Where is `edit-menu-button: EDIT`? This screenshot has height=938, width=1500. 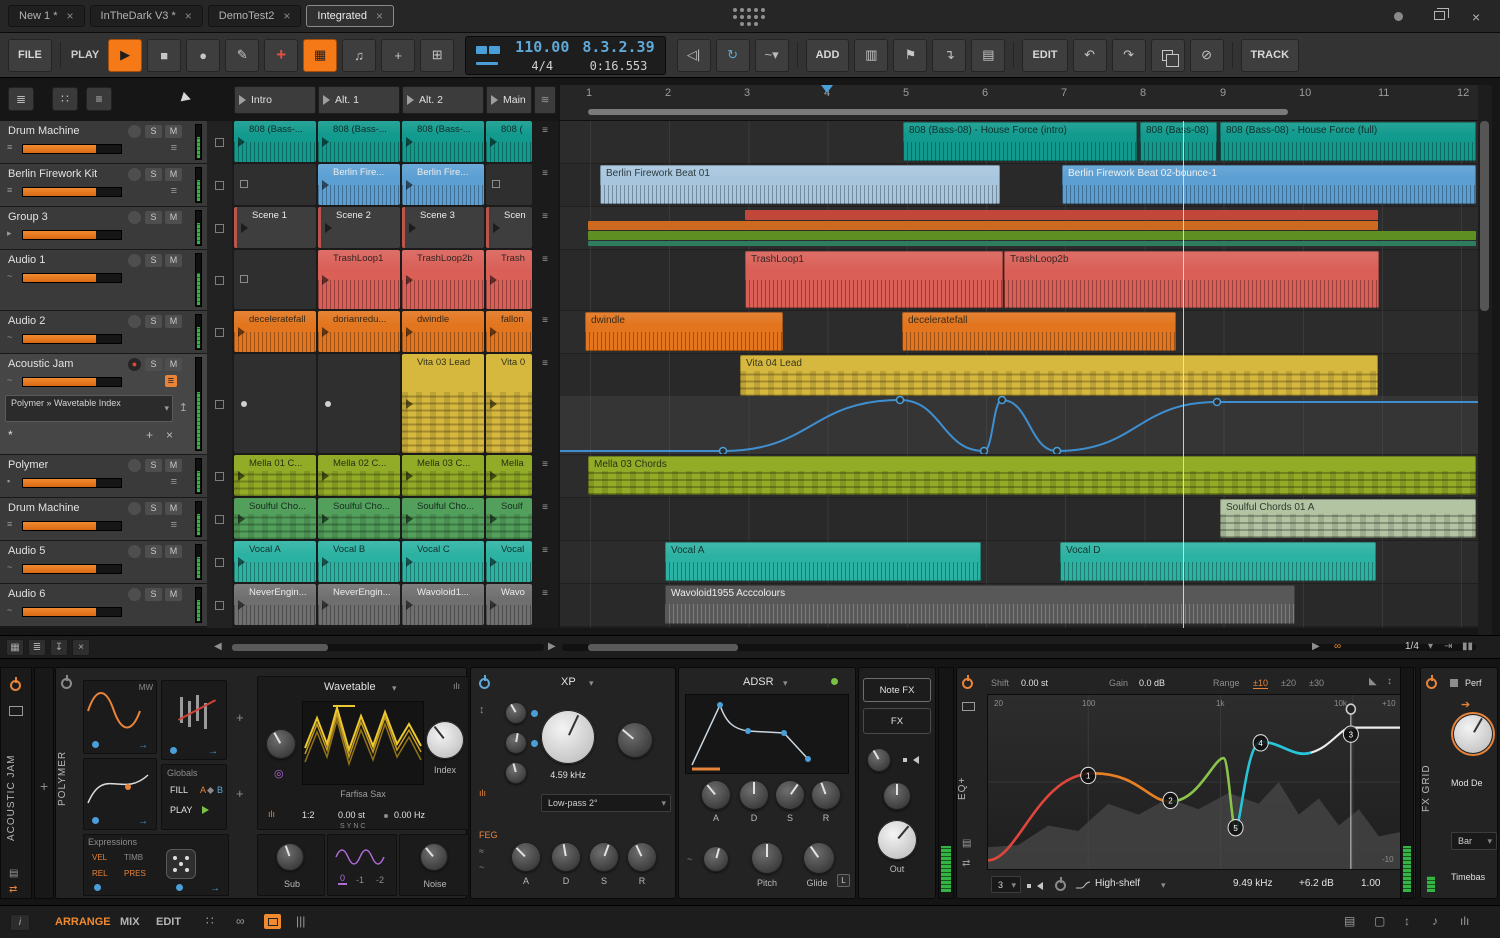 edit-menu-button: EDIT is located at coordinates (1045, 55).